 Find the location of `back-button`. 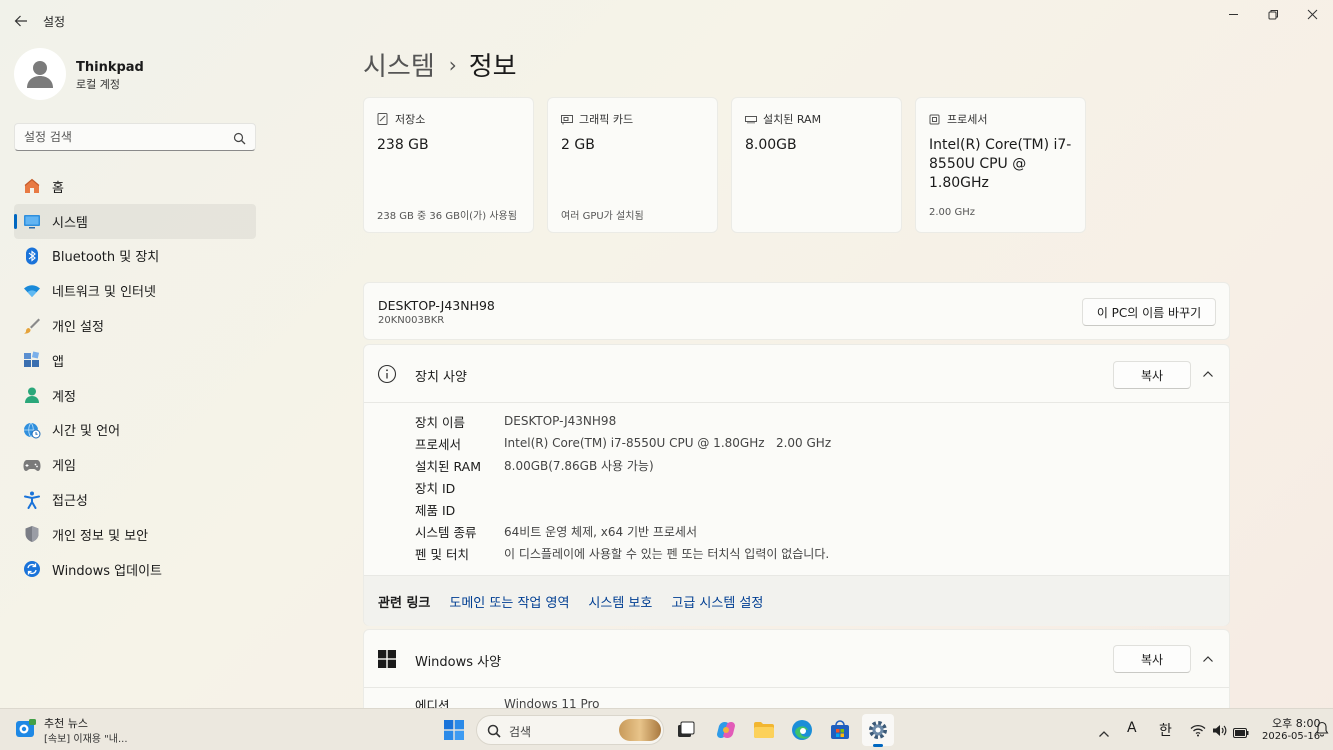

back-button is located at coordinates (21, 21).